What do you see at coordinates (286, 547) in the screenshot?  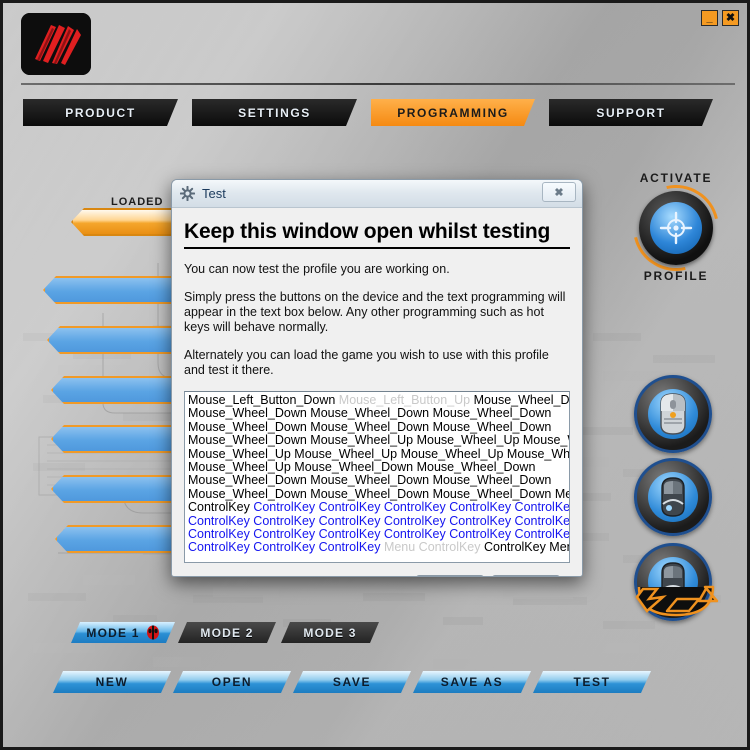 I see `test-output-token: ControlKey ControlKey ControlKey` at bounding box center [286, 547].